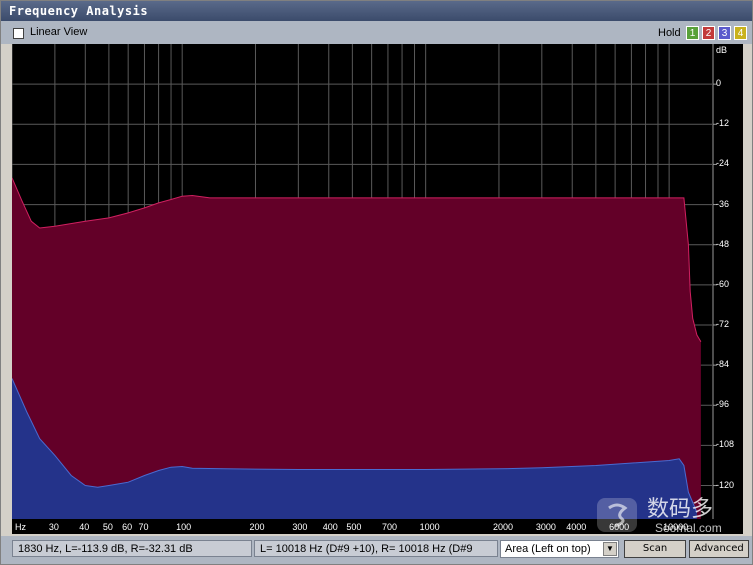 The height and width of the screenshot is (565, 753). Describe the element at coordinates (429, 527) in the screenshot. I see `hz-tick-label: 1000` at that location.